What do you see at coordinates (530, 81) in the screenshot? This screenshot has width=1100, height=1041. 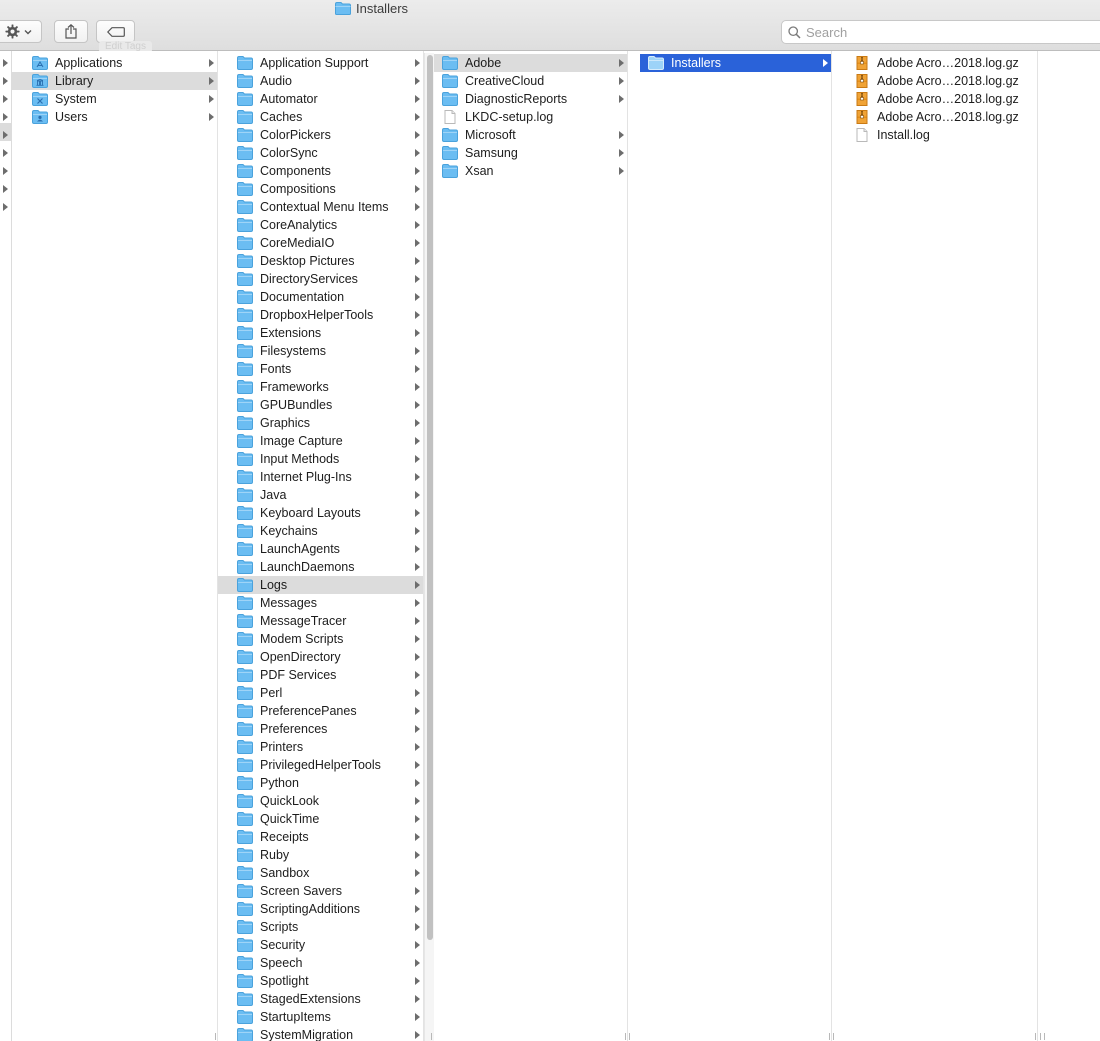 I see `list-item: CreativeCloud` at bounding box center [530, 81].